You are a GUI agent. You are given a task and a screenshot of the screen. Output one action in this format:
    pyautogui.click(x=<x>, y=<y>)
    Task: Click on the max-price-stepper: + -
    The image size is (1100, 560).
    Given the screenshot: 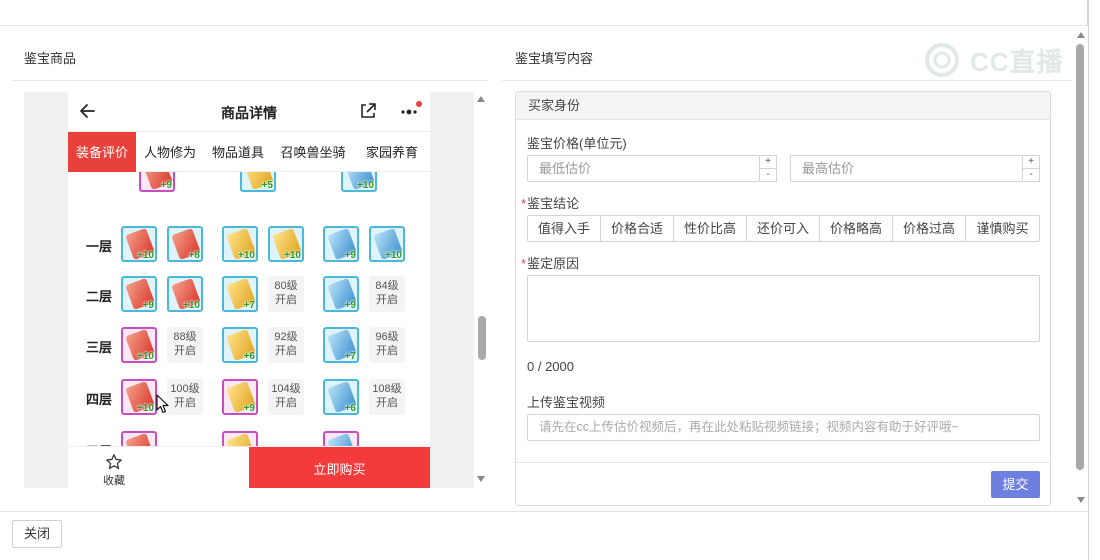 What is the action you would take?
    pyautogui.click(x=1031, y=168)
    